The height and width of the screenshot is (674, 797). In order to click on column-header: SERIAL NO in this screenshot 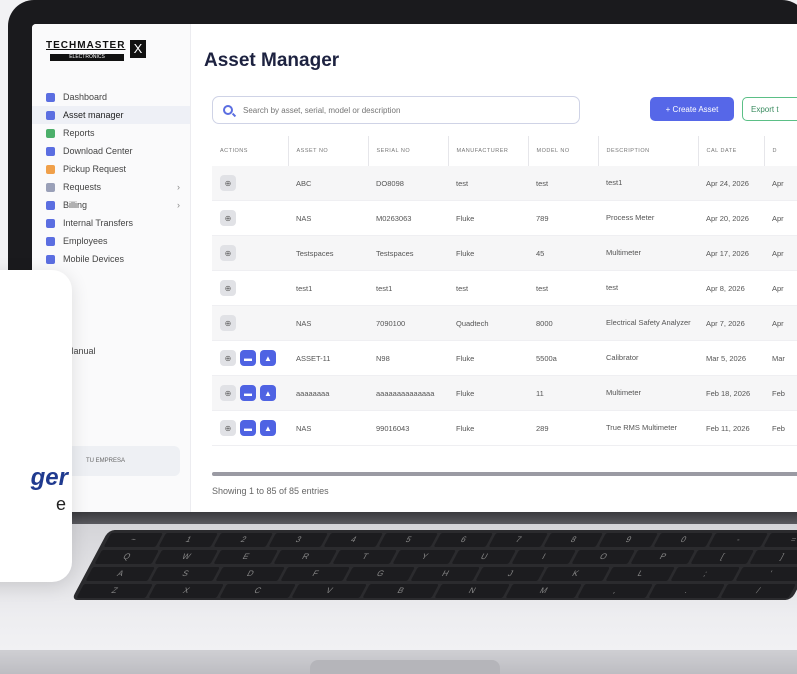, I will do `click(408, 151)`.